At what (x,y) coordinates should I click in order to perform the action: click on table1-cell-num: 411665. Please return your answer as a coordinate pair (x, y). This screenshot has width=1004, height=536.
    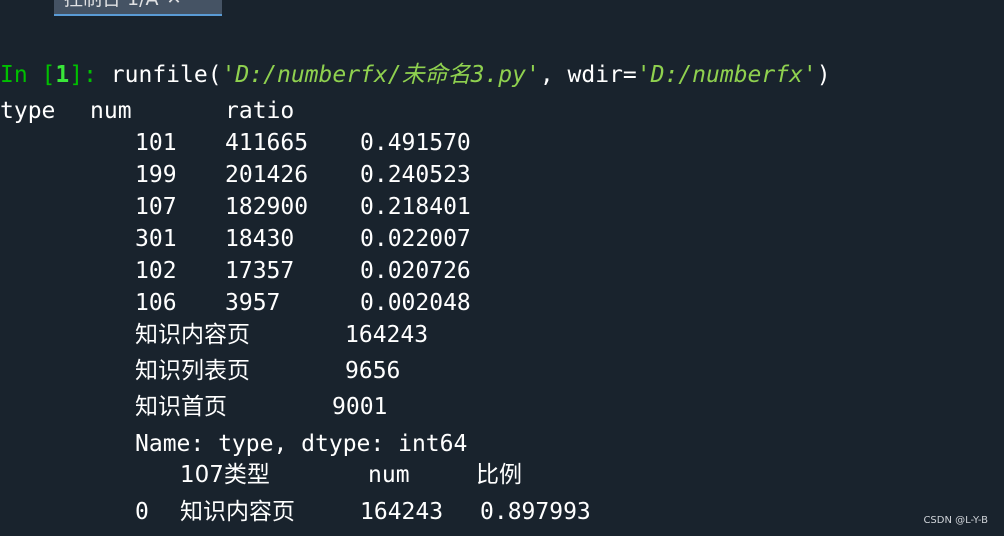
    Looking at the image, I should click on (267, 143).